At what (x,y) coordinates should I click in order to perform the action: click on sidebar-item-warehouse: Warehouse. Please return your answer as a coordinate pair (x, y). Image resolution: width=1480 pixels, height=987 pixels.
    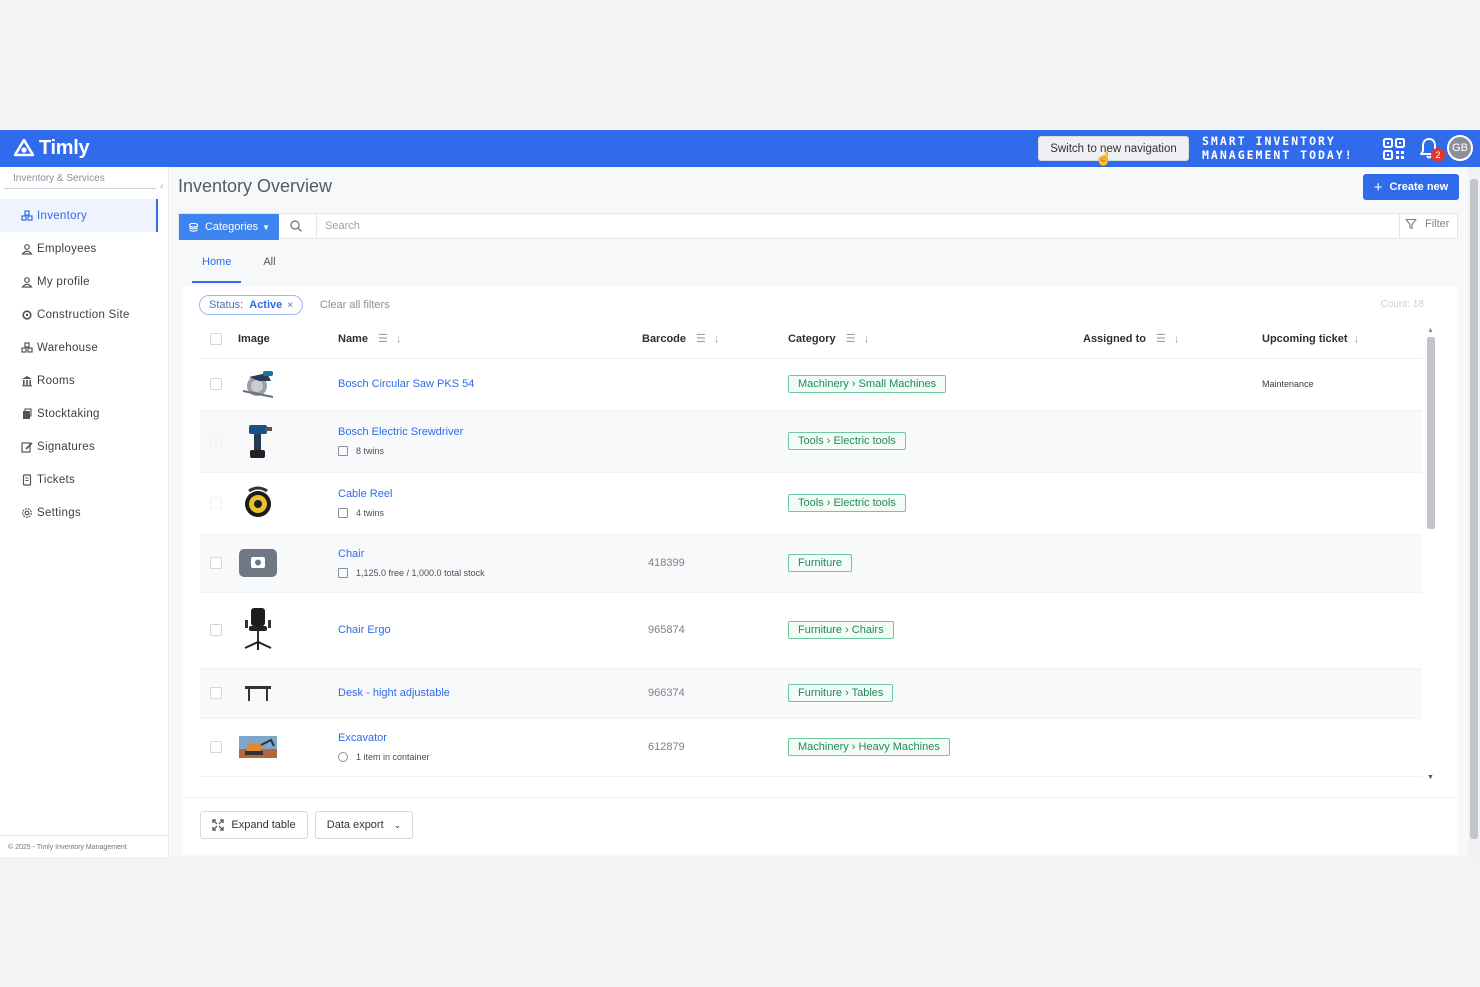
    Looking at the image, I should click on (79, 347).